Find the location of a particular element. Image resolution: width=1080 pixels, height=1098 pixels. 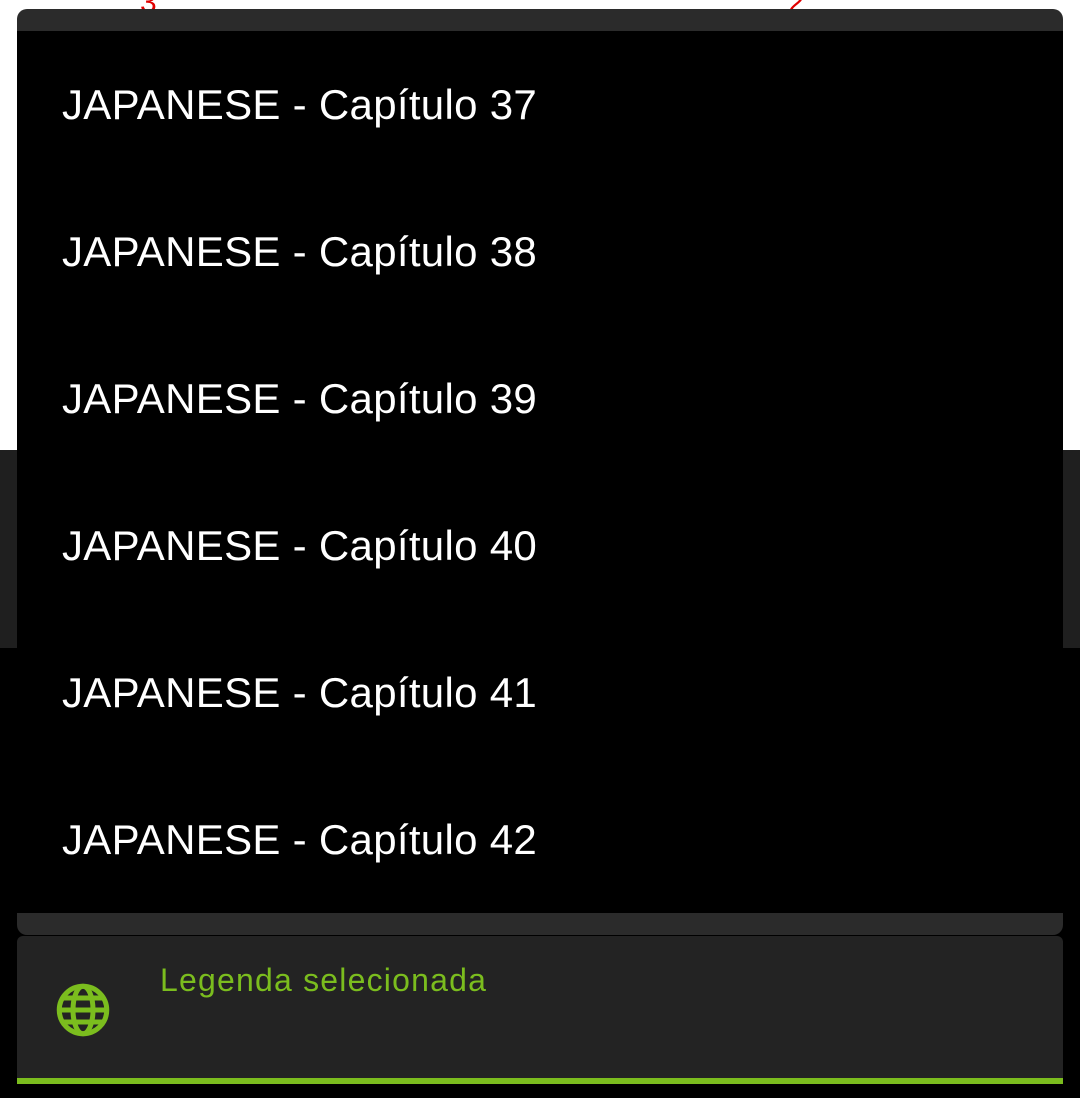

subtitle-option-label: JAPANESE - Capítulo 38 is located at coordinates (300, 251).